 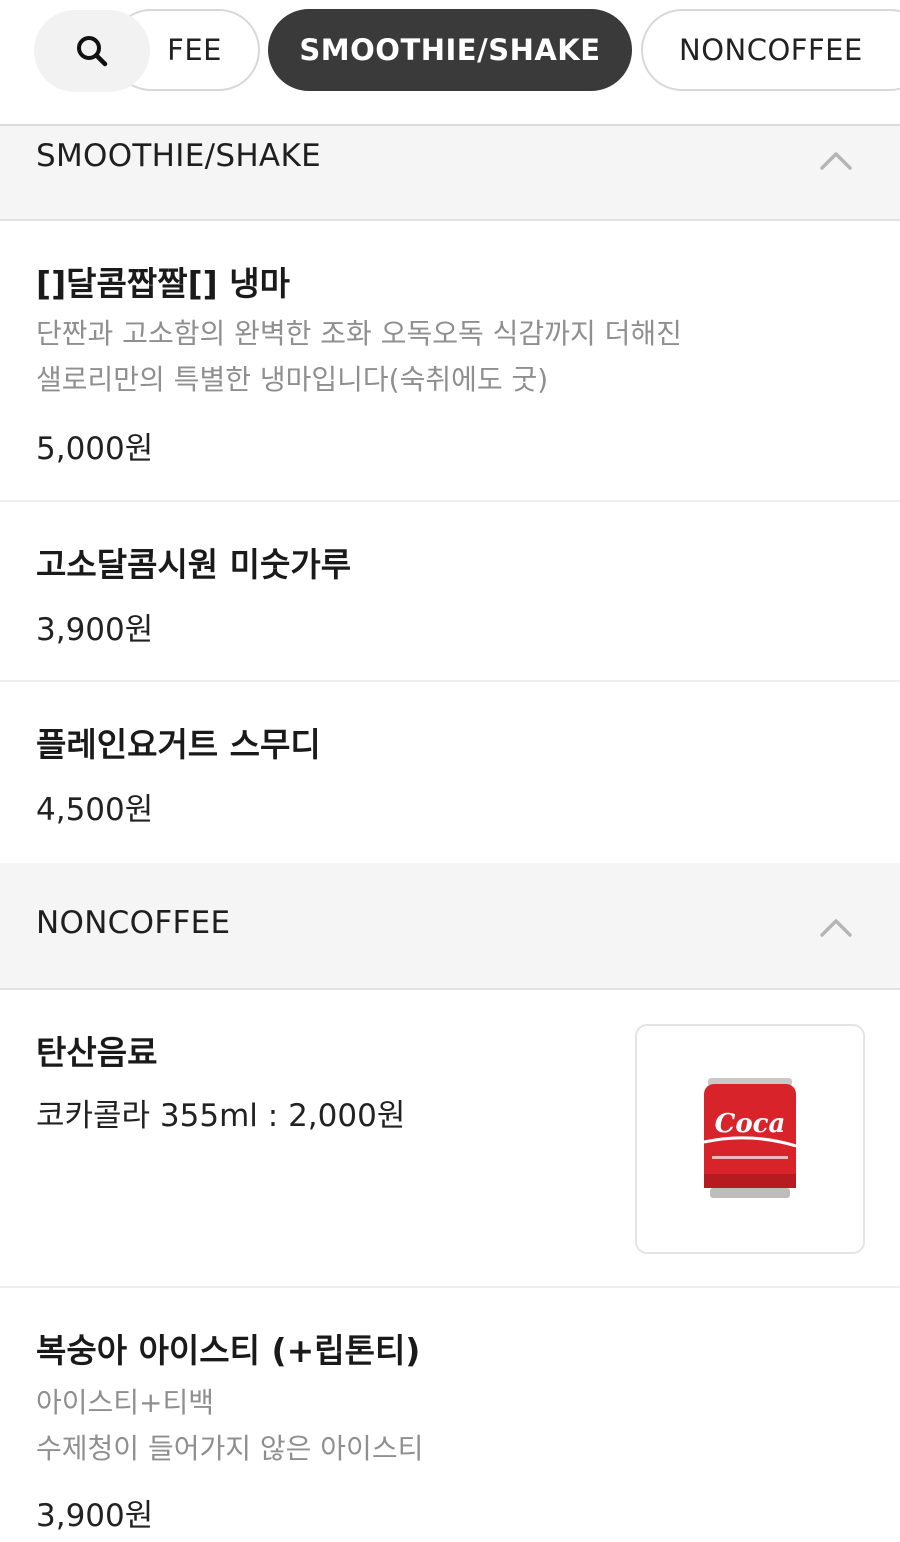 I want to click on search-icon, so click(x=92, y=51).